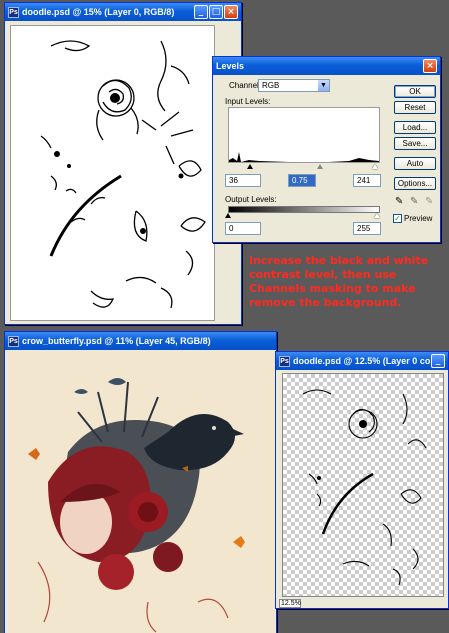 The image size is (449, 633). What do you see at coordinates (294, 85) in the screenshot?
I see `channel-select: RGB ▼` at bounding box center [294, 85].